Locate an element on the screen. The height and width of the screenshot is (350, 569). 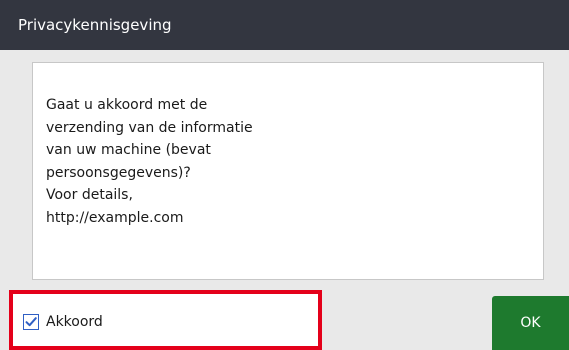
agree-checkbox is located at coordinates (31, 322).